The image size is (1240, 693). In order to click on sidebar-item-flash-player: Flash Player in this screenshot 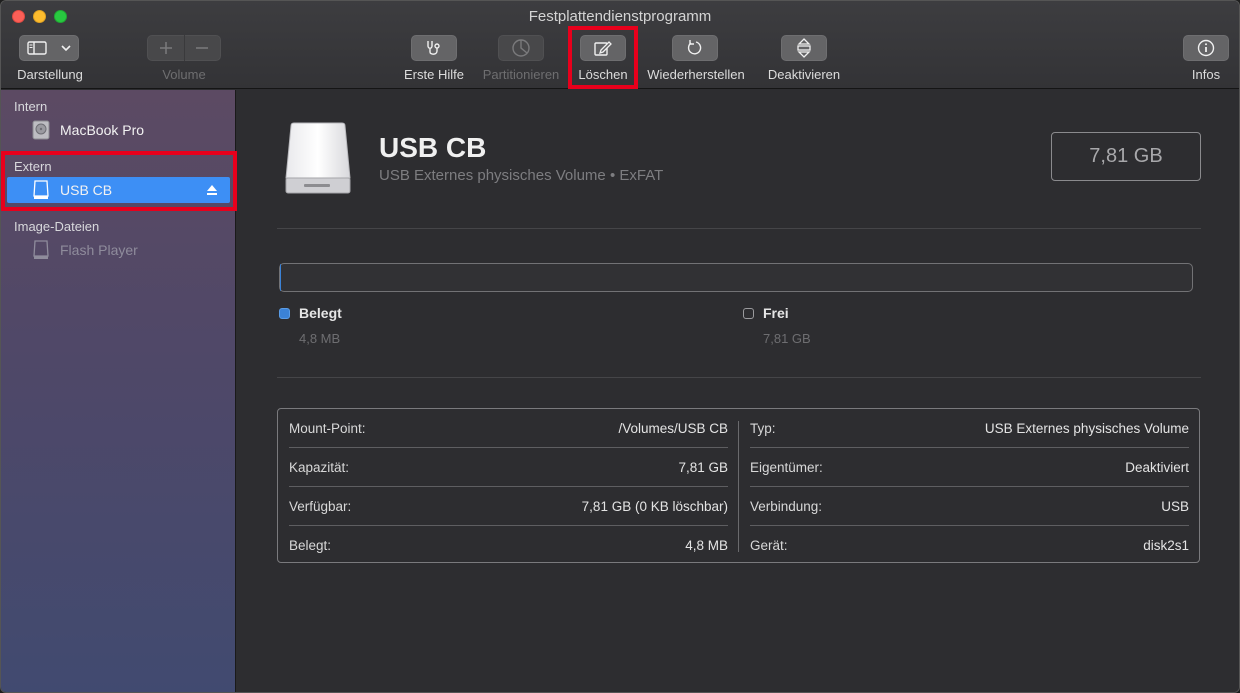, I will do `click(118, 250)`.